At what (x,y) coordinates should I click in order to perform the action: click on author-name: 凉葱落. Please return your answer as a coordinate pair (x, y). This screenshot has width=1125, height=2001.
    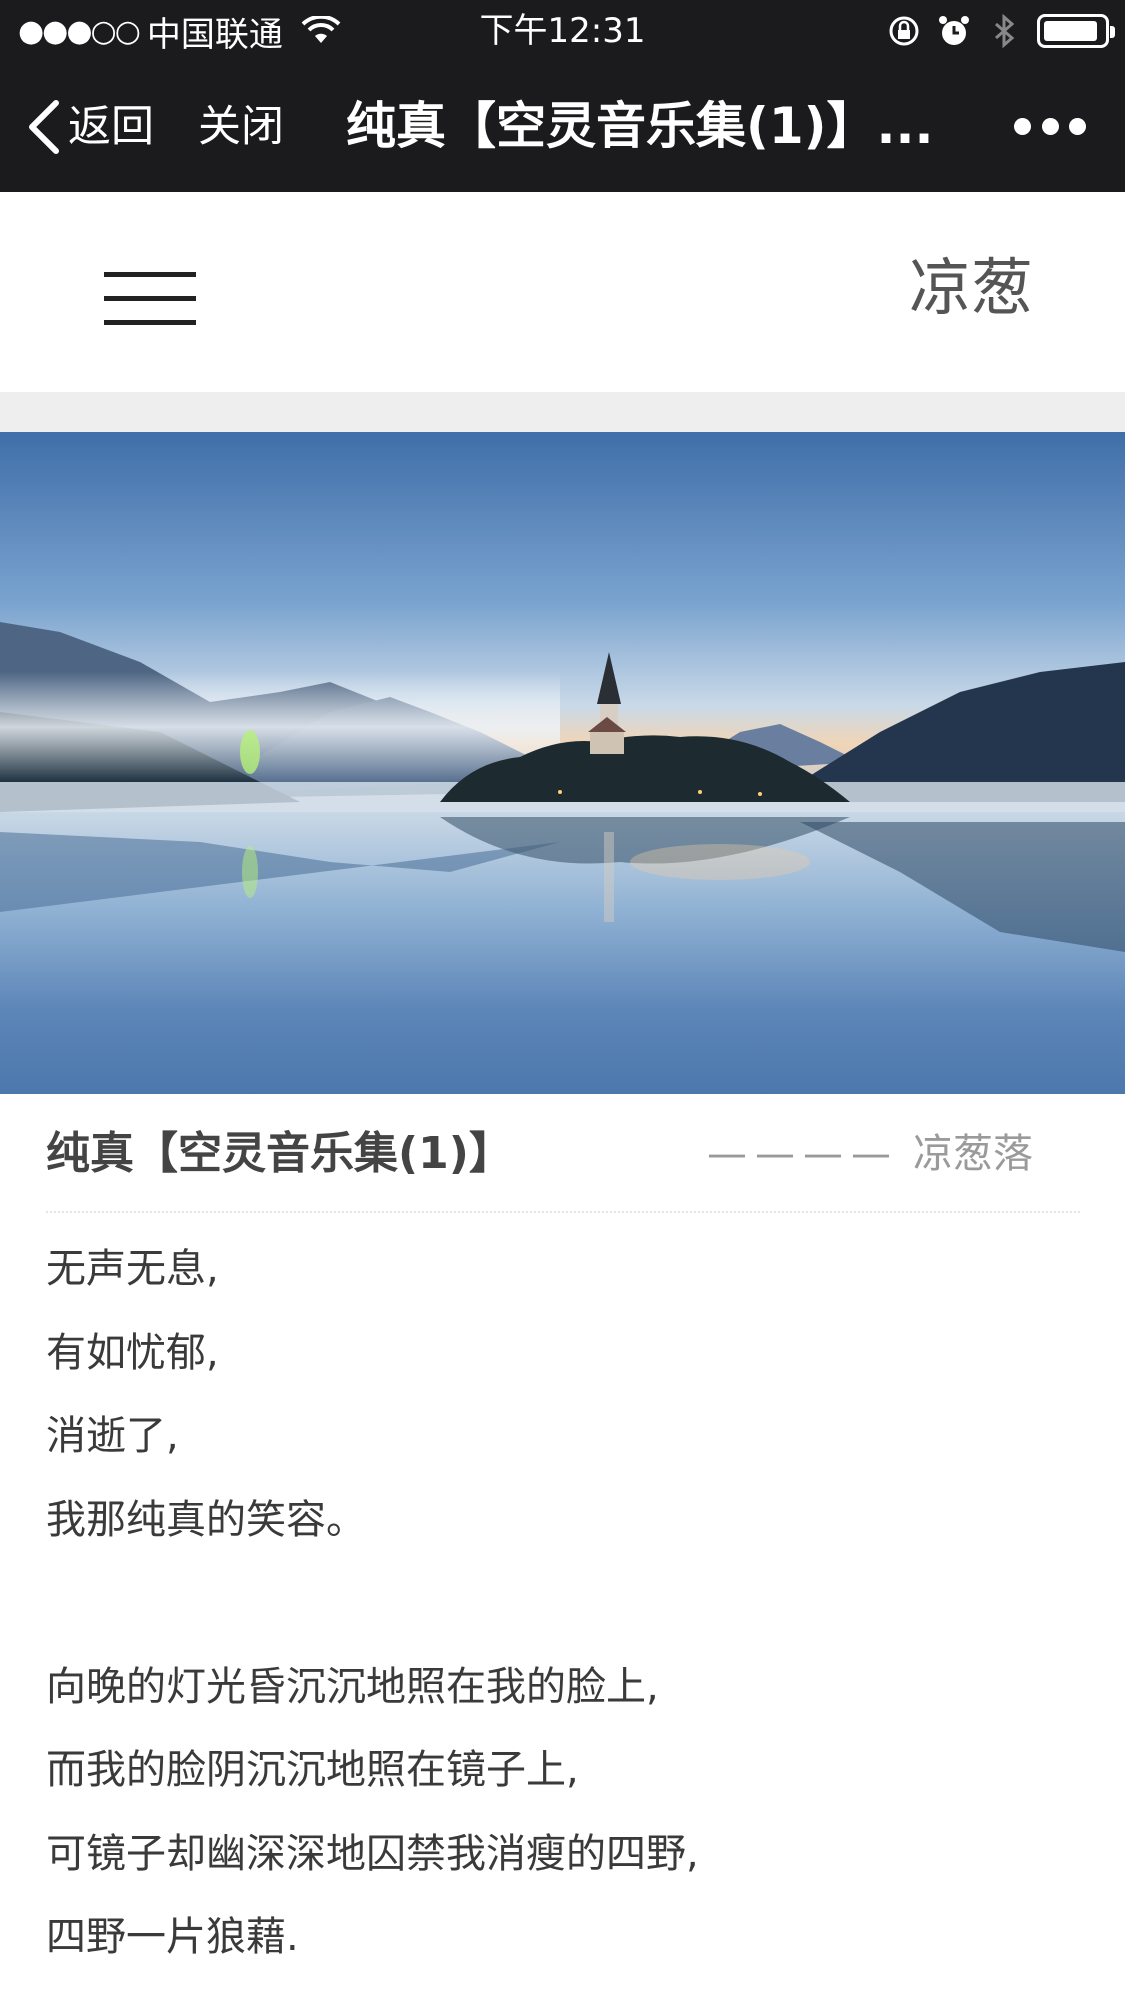
    Looking at the image, I should click on (973, 1154).